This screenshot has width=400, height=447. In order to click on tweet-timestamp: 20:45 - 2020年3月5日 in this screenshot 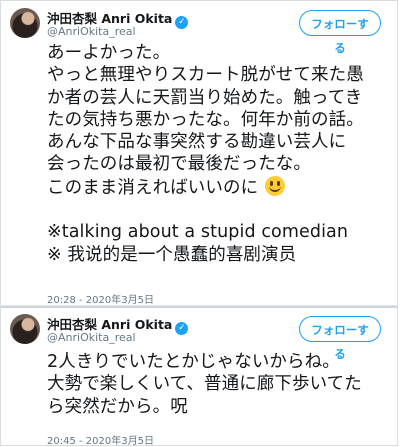, I will do `click(100, 439)`.